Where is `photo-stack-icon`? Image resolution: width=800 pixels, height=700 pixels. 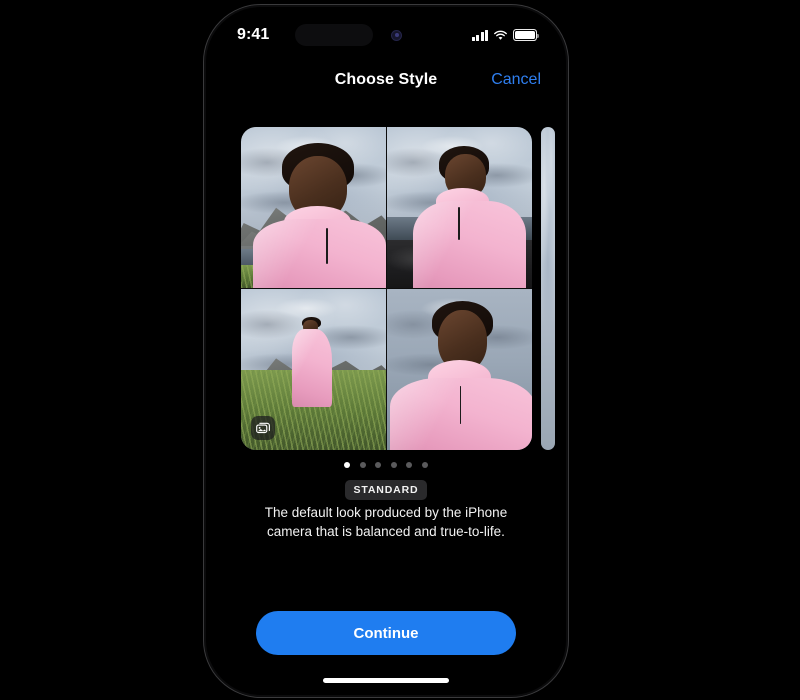 photo-stack-icon is located at coordinates (263, 428).